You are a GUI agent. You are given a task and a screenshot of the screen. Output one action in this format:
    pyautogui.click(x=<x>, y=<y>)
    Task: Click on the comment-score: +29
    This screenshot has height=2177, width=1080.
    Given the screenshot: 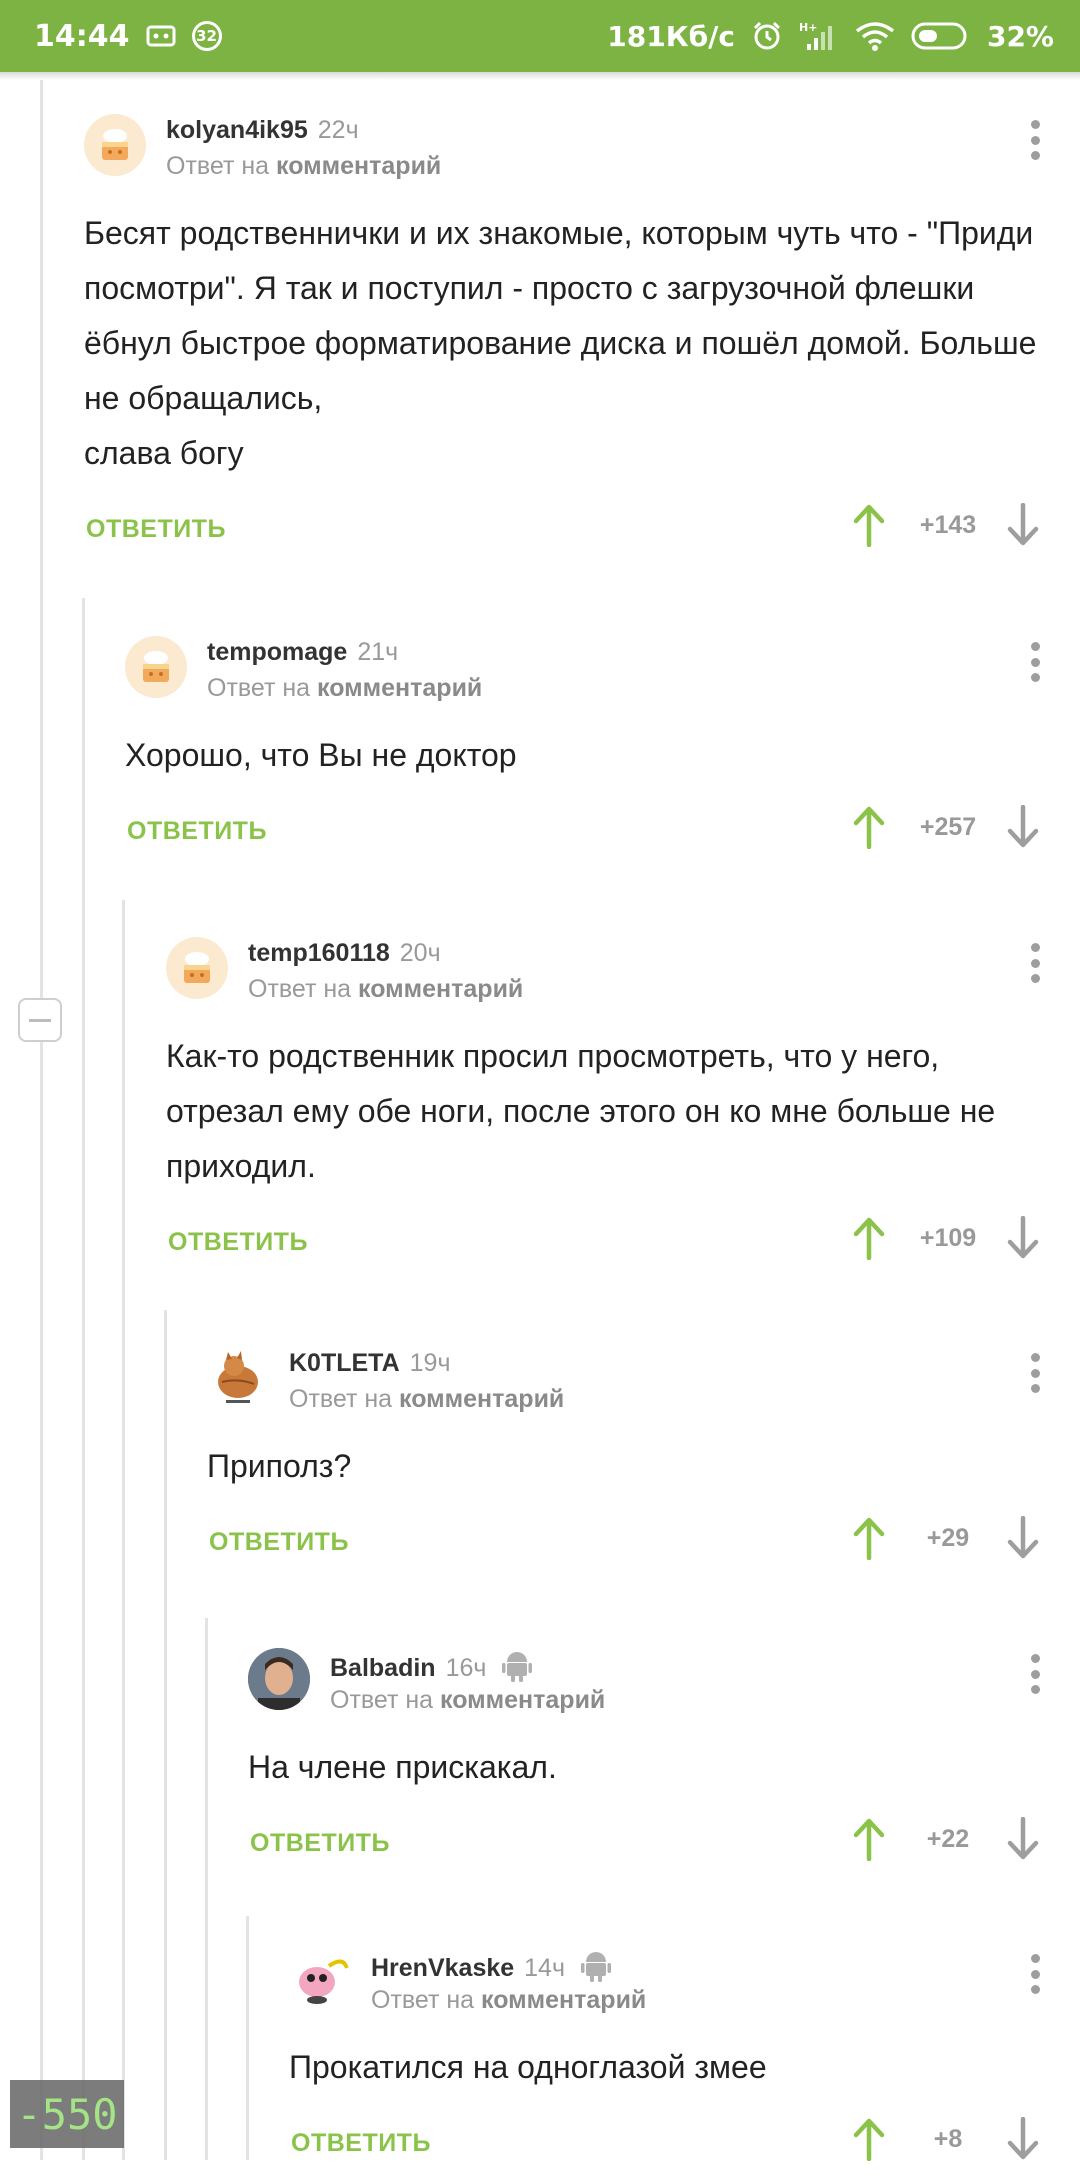 What is the action you would take?
    pyautogui.click(x=948, y=1537)
    